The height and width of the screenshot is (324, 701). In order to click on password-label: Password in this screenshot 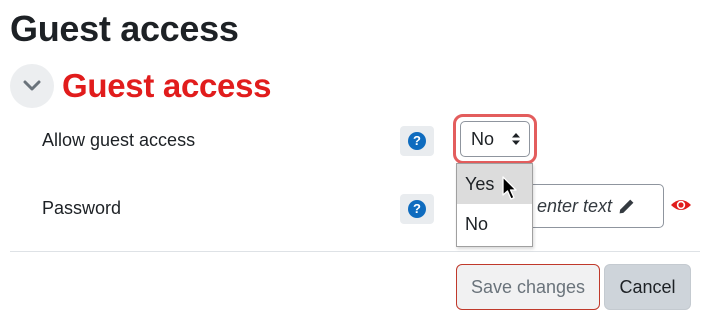, I will do `click(82, 208)`.